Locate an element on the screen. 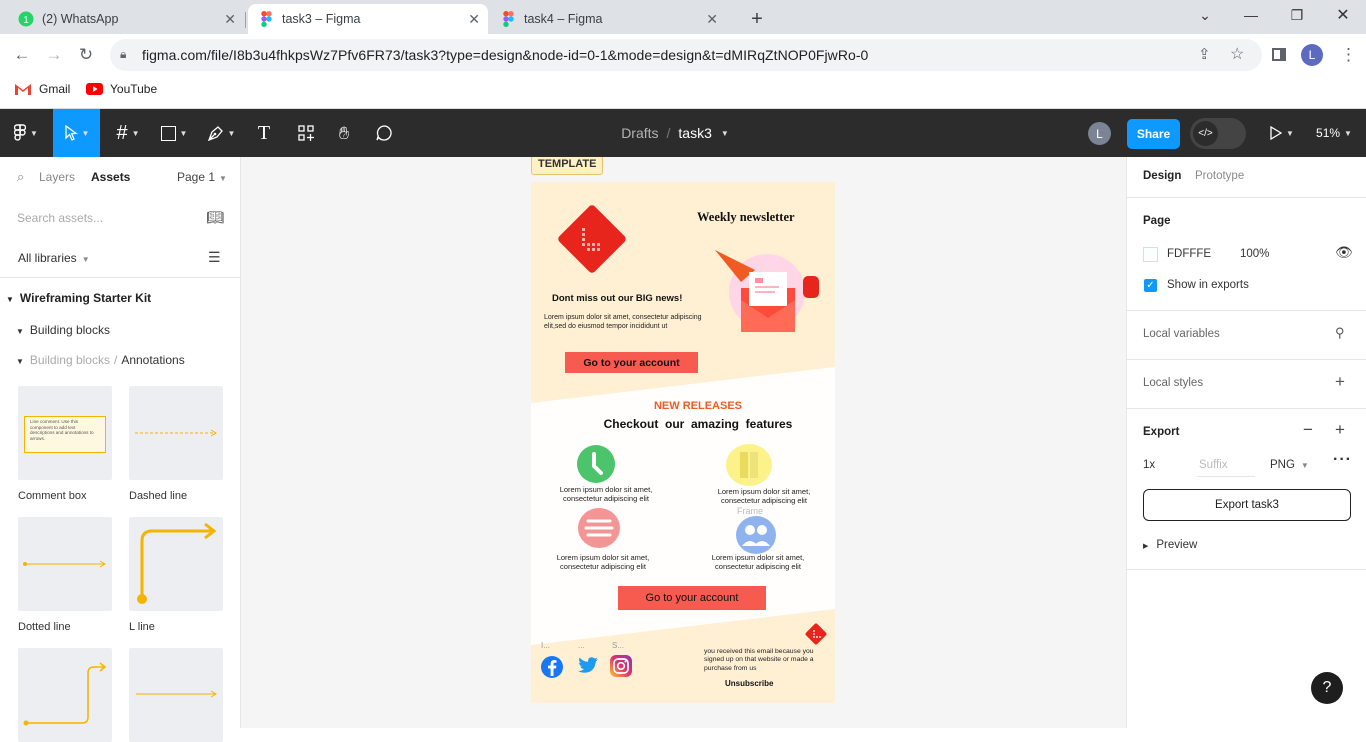 This screenshot has width=1366, height=742. shape-tool-button: ▼ is located at coordinates (174, 133).